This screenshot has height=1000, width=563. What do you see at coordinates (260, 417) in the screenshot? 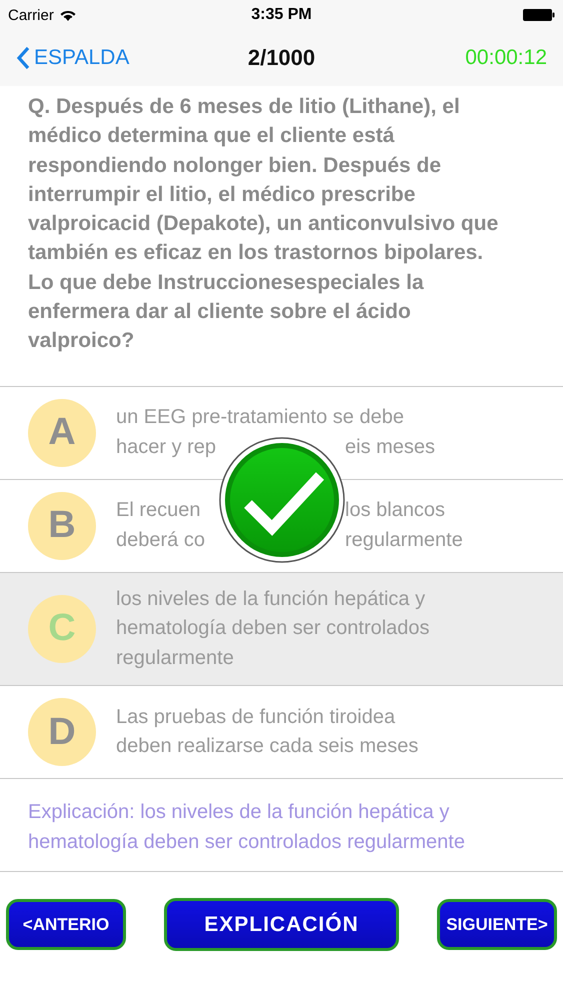
I see `option-text: un EEG pre-tratamiento se debe` at bounding box center [260, 417].